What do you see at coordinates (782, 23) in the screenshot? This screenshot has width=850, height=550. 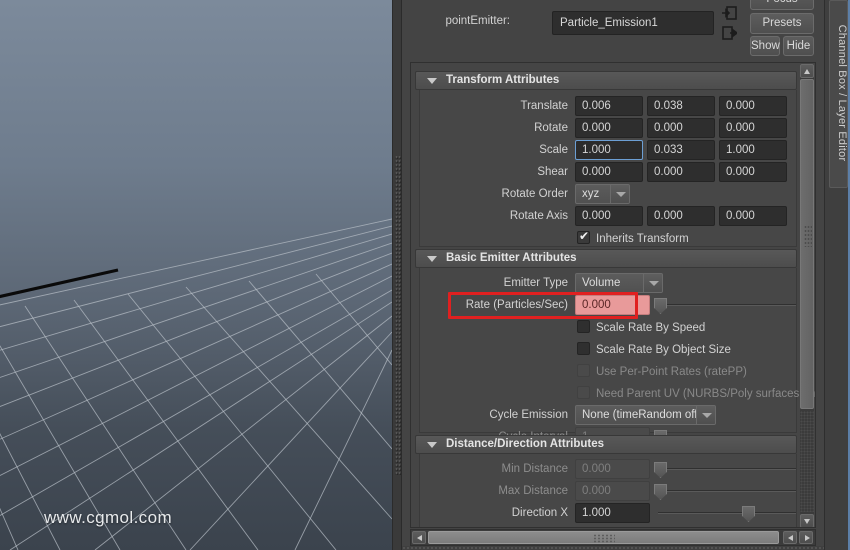 I see `presets-button: Presets` at bounding box center [782, 23].